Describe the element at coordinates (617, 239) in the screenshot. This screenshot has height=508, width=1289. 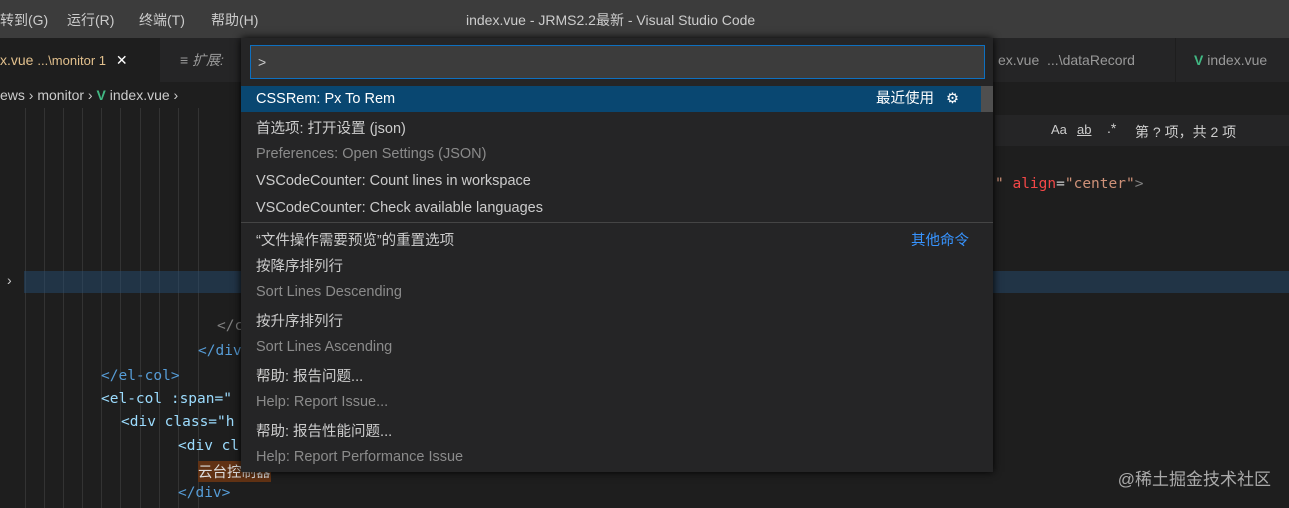
I see `command-item: “文件操作需要预览”的重置选项 其他命令` at that location.